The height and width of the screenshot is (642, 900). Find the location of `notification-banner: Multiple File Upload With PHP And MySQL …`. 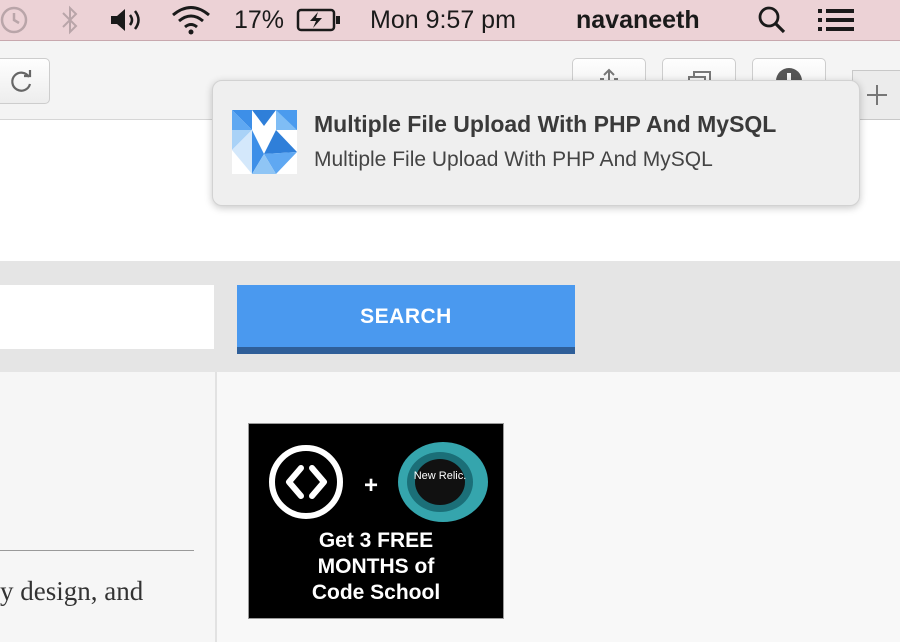

notification-banner: Multiple File Upload With PHP And MySQL … is located at coordinates (536, 143).